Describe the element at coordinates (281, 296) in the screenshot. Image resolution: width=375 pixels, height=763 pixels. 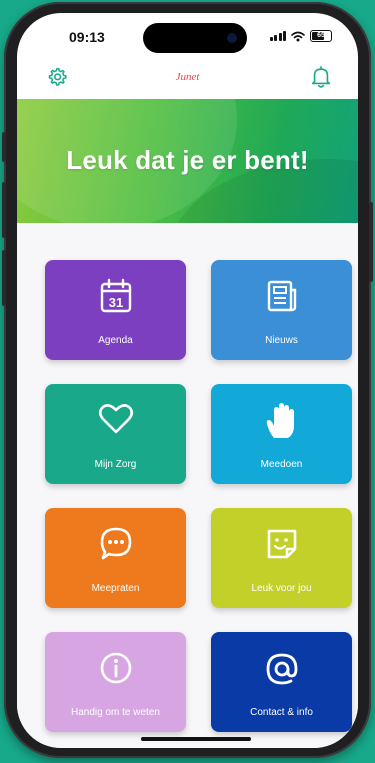
I see `newspaper-icon` at that location.